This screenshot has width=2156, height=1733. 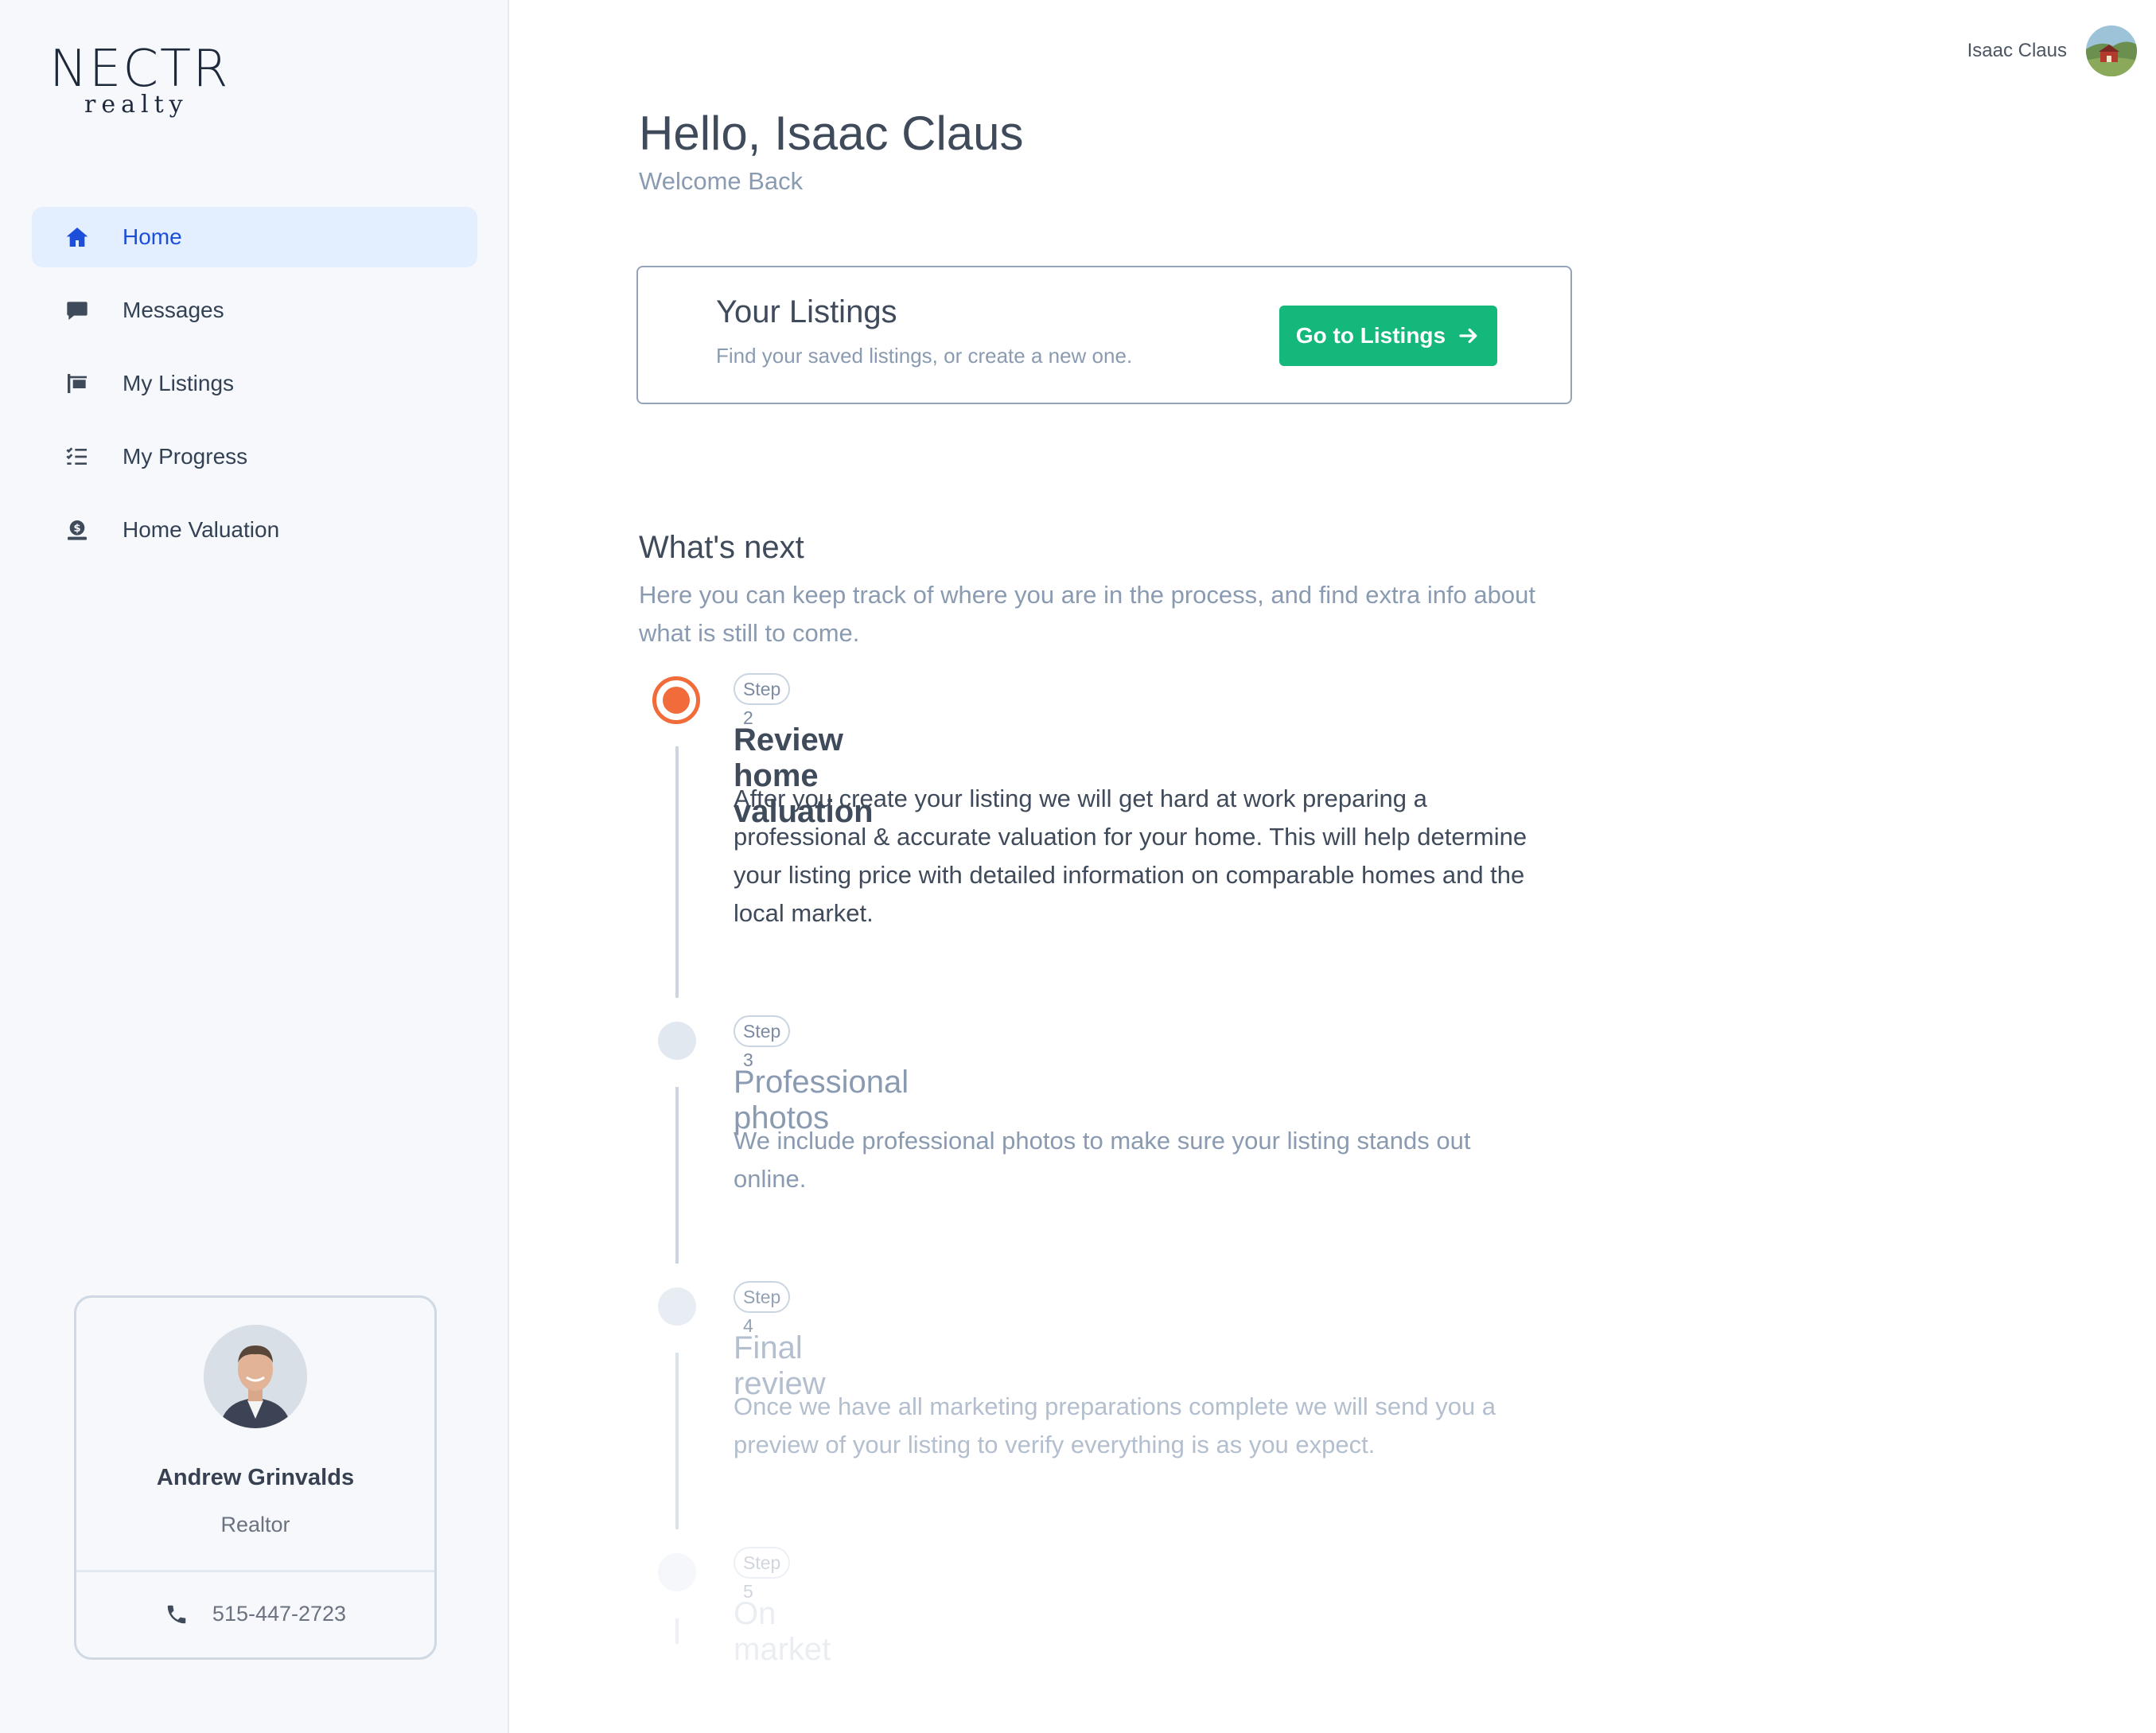 What do you see at coordinates (153, 237) in the screenshot?
I see `sidebar-item-label: Home` at bounding box center [153, 237].